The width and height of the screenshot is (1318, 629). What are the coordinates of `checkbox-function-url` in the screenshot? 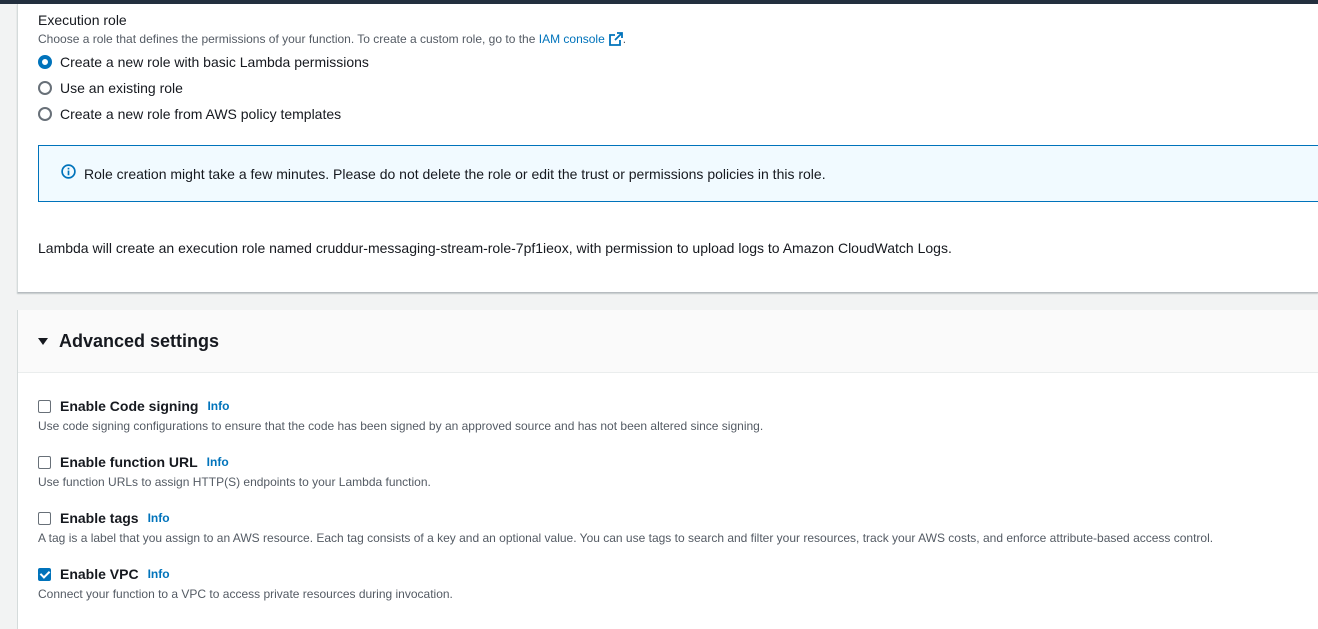 It's located at (44, 462).